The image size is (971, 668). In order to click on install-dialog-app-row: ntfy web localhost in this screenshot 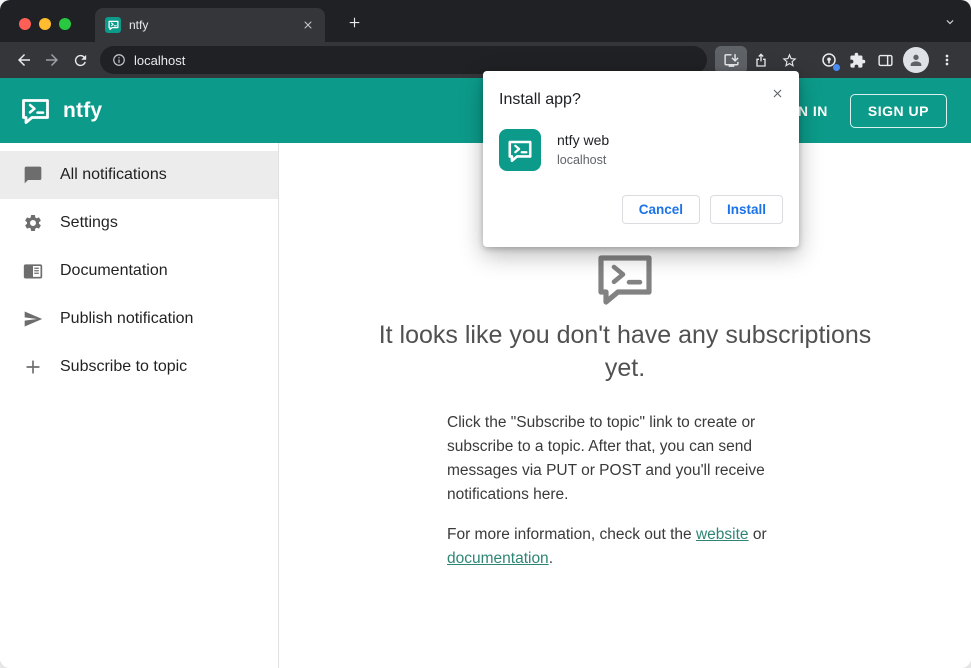, I will do `click(641, 150)`.